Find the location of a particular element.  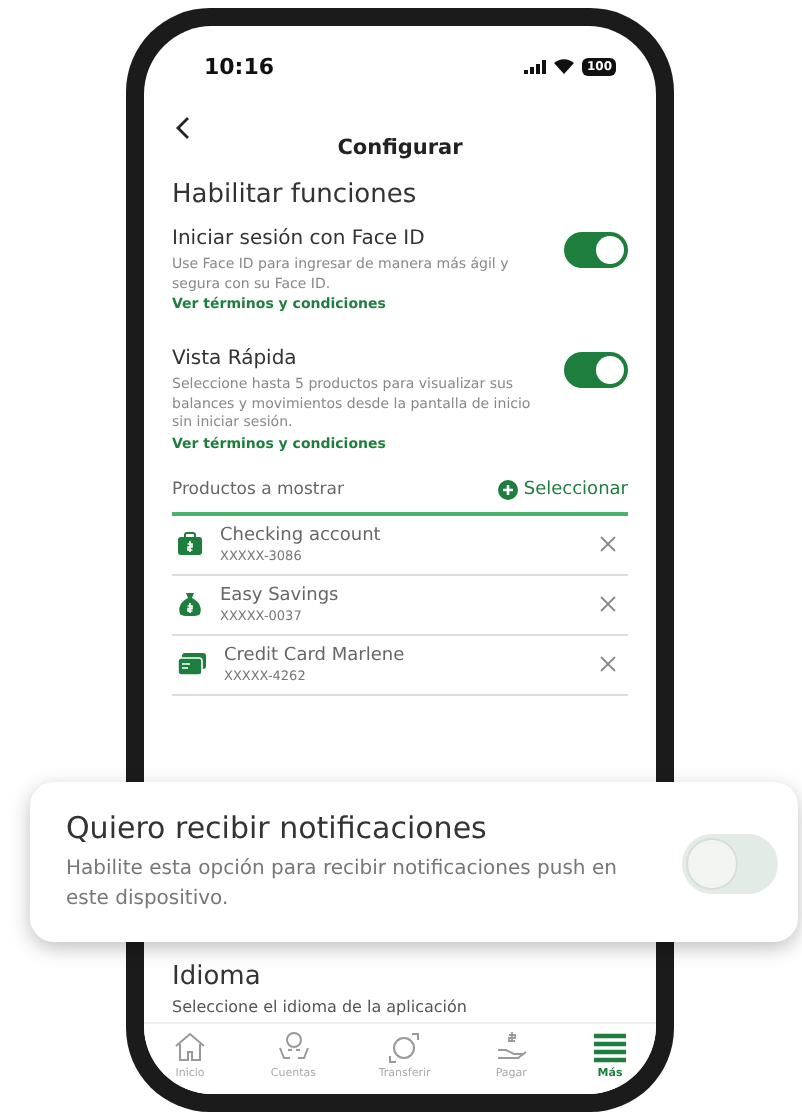

coin-arrows-icon is located at coordinates (404, 1047).